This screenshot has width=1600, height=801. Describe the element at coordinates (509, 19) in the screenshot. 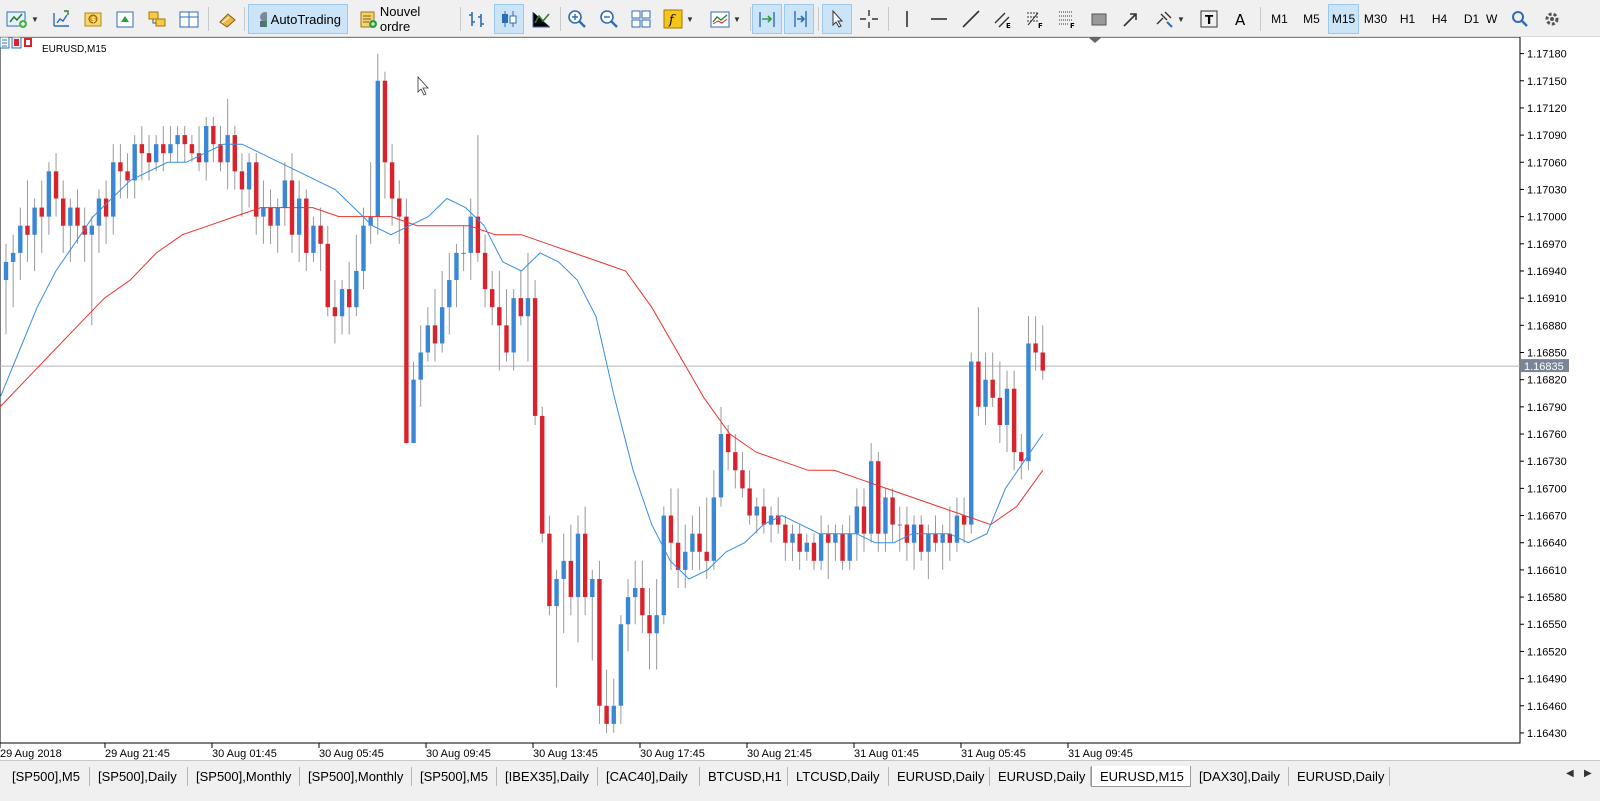

I see `candlestick-chart-icon` at that location.